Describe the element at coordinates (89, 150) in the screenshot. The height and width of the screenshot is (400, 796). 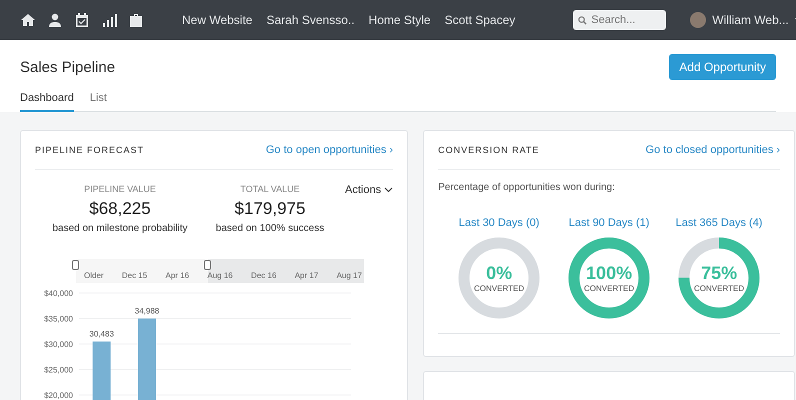
I see `card-title: PIPELINE FORECAST` at that location.